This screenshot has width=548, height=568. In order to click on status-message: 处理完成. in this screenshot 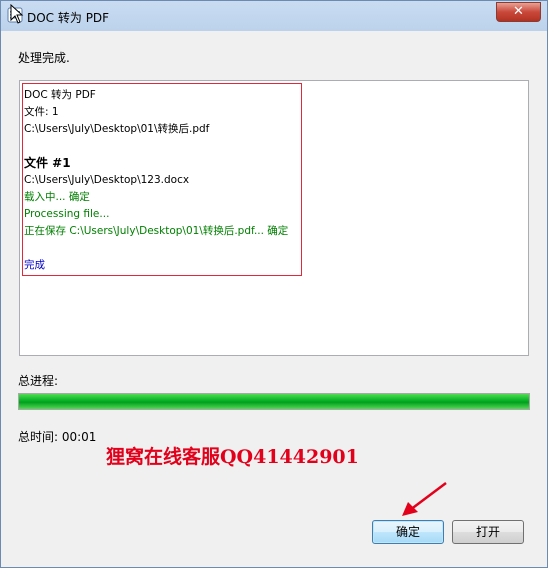, I will do `click(44, 58)`.